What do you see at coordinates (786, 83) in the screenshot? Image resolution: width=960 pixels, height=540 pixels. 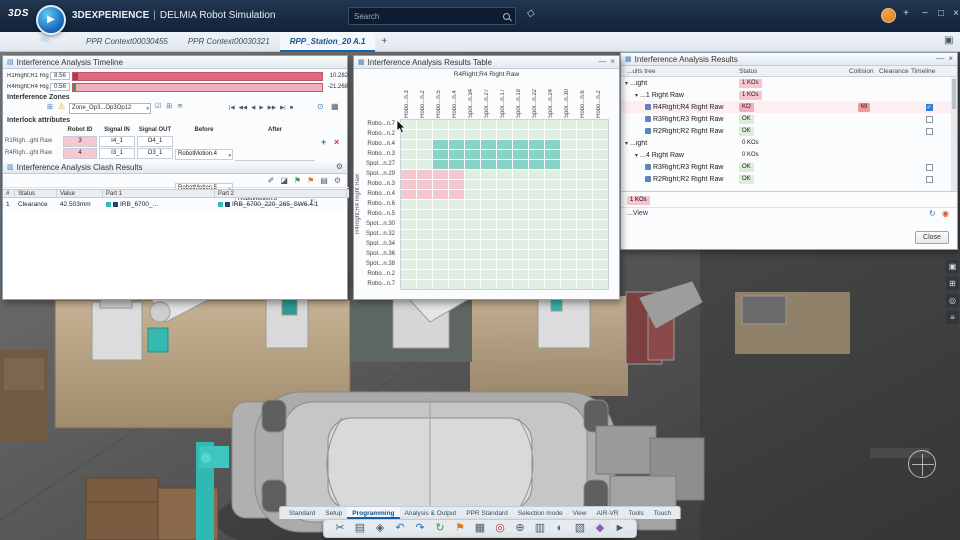 I see `results-tree-row: ▾ ...ight 1 KOs` at bounding box center [786, 83].